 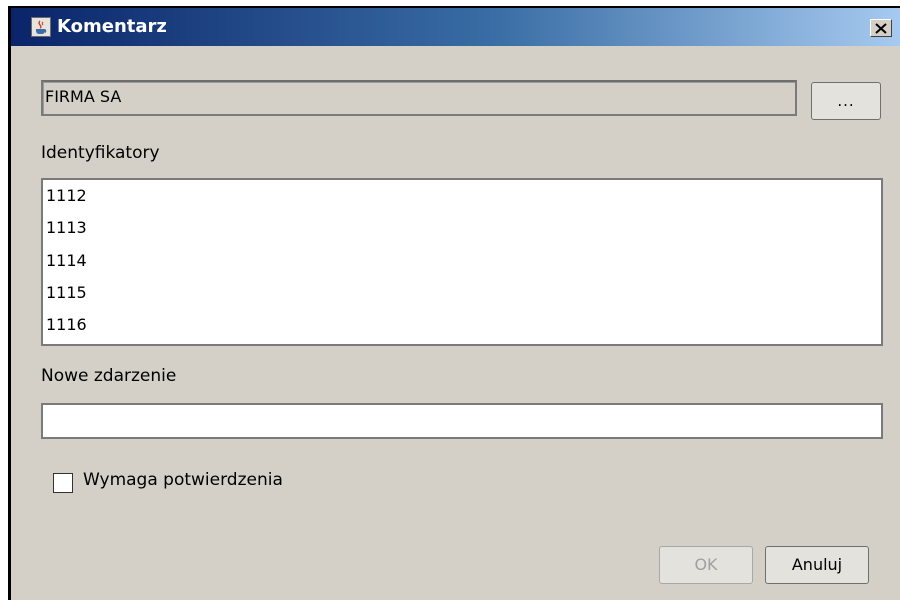 What do you see at coordinates (462, 421) in the screenshot?
I see `new-event-input` at bounding box center [462, 421].